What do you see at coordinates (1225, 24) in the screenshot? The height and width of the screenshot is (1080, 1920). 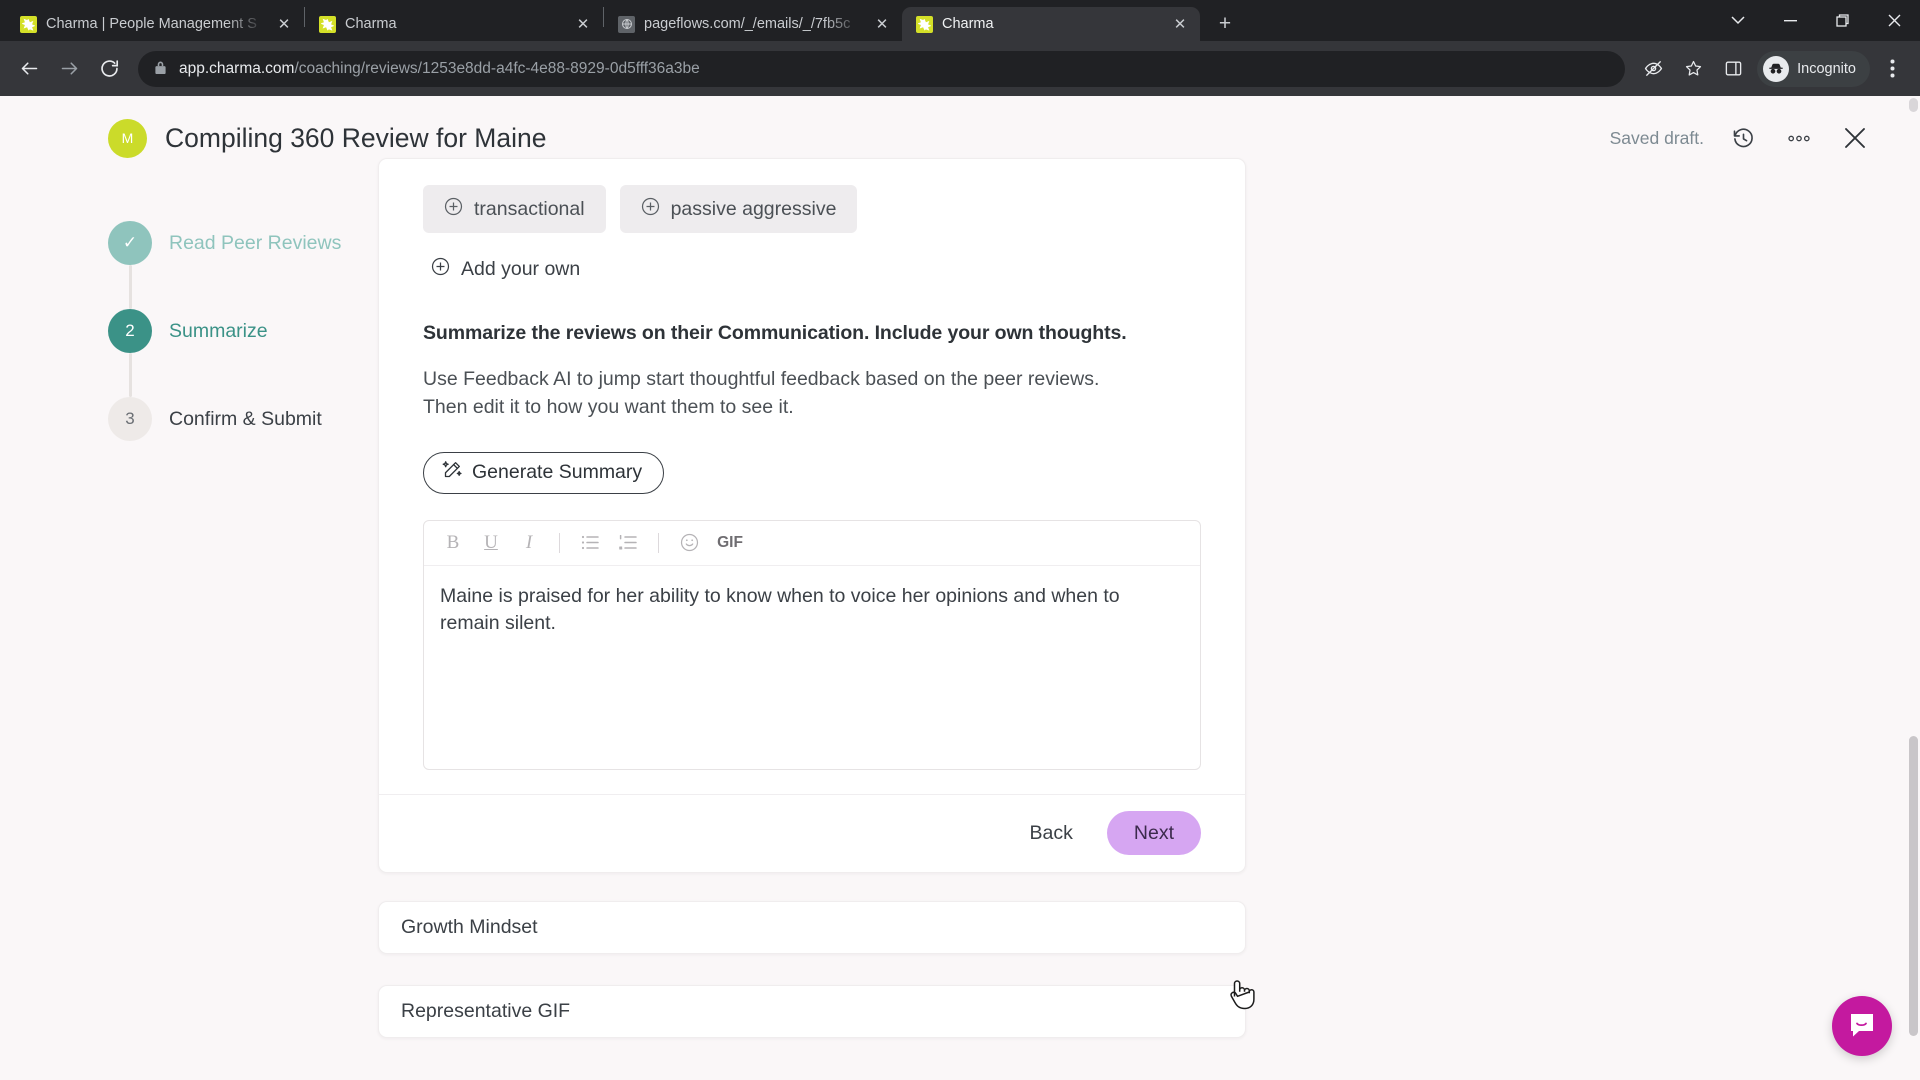 I see `new-tab-button: +` at bounding box center [1225, 24].